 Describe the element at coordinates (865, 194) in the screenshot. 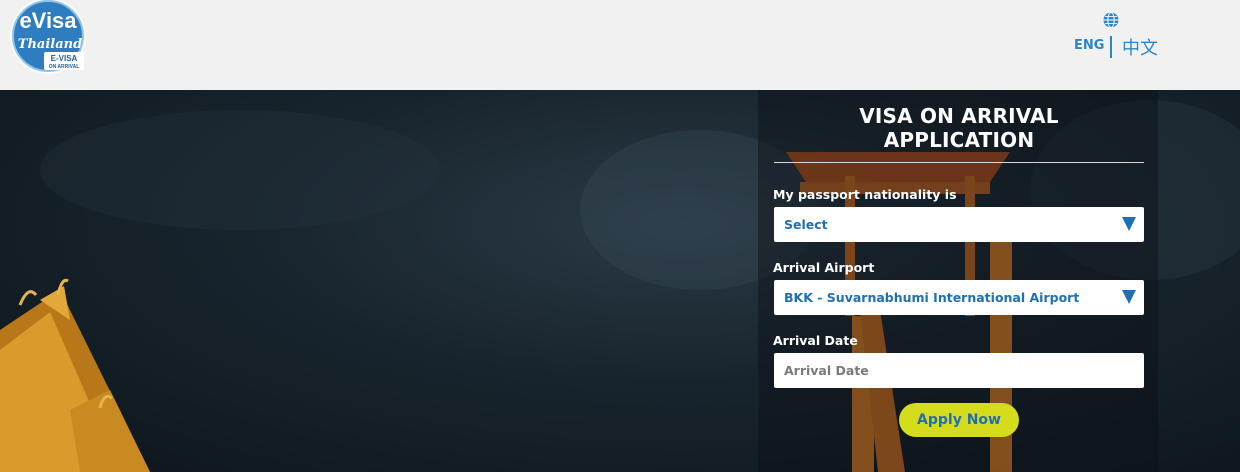

I see `nationality-label: My passport nationality is` at that location.